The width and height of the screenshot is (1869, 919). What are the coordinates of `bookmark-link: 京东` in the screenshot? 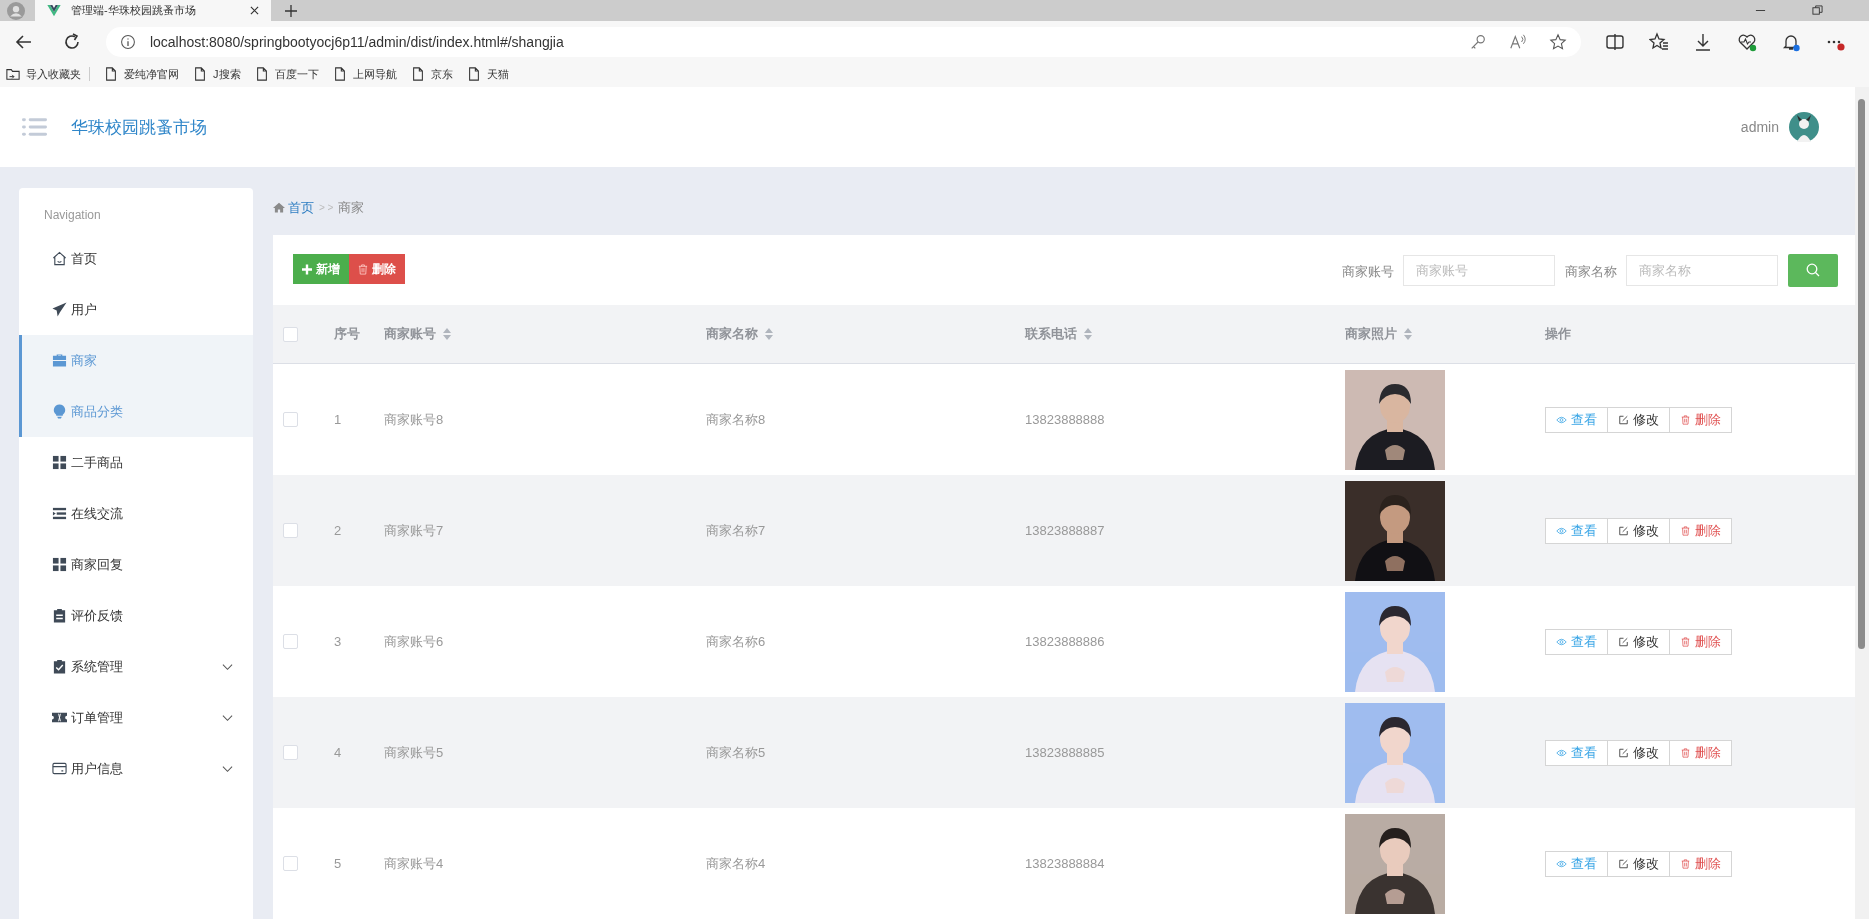 It's located at (431, 74).